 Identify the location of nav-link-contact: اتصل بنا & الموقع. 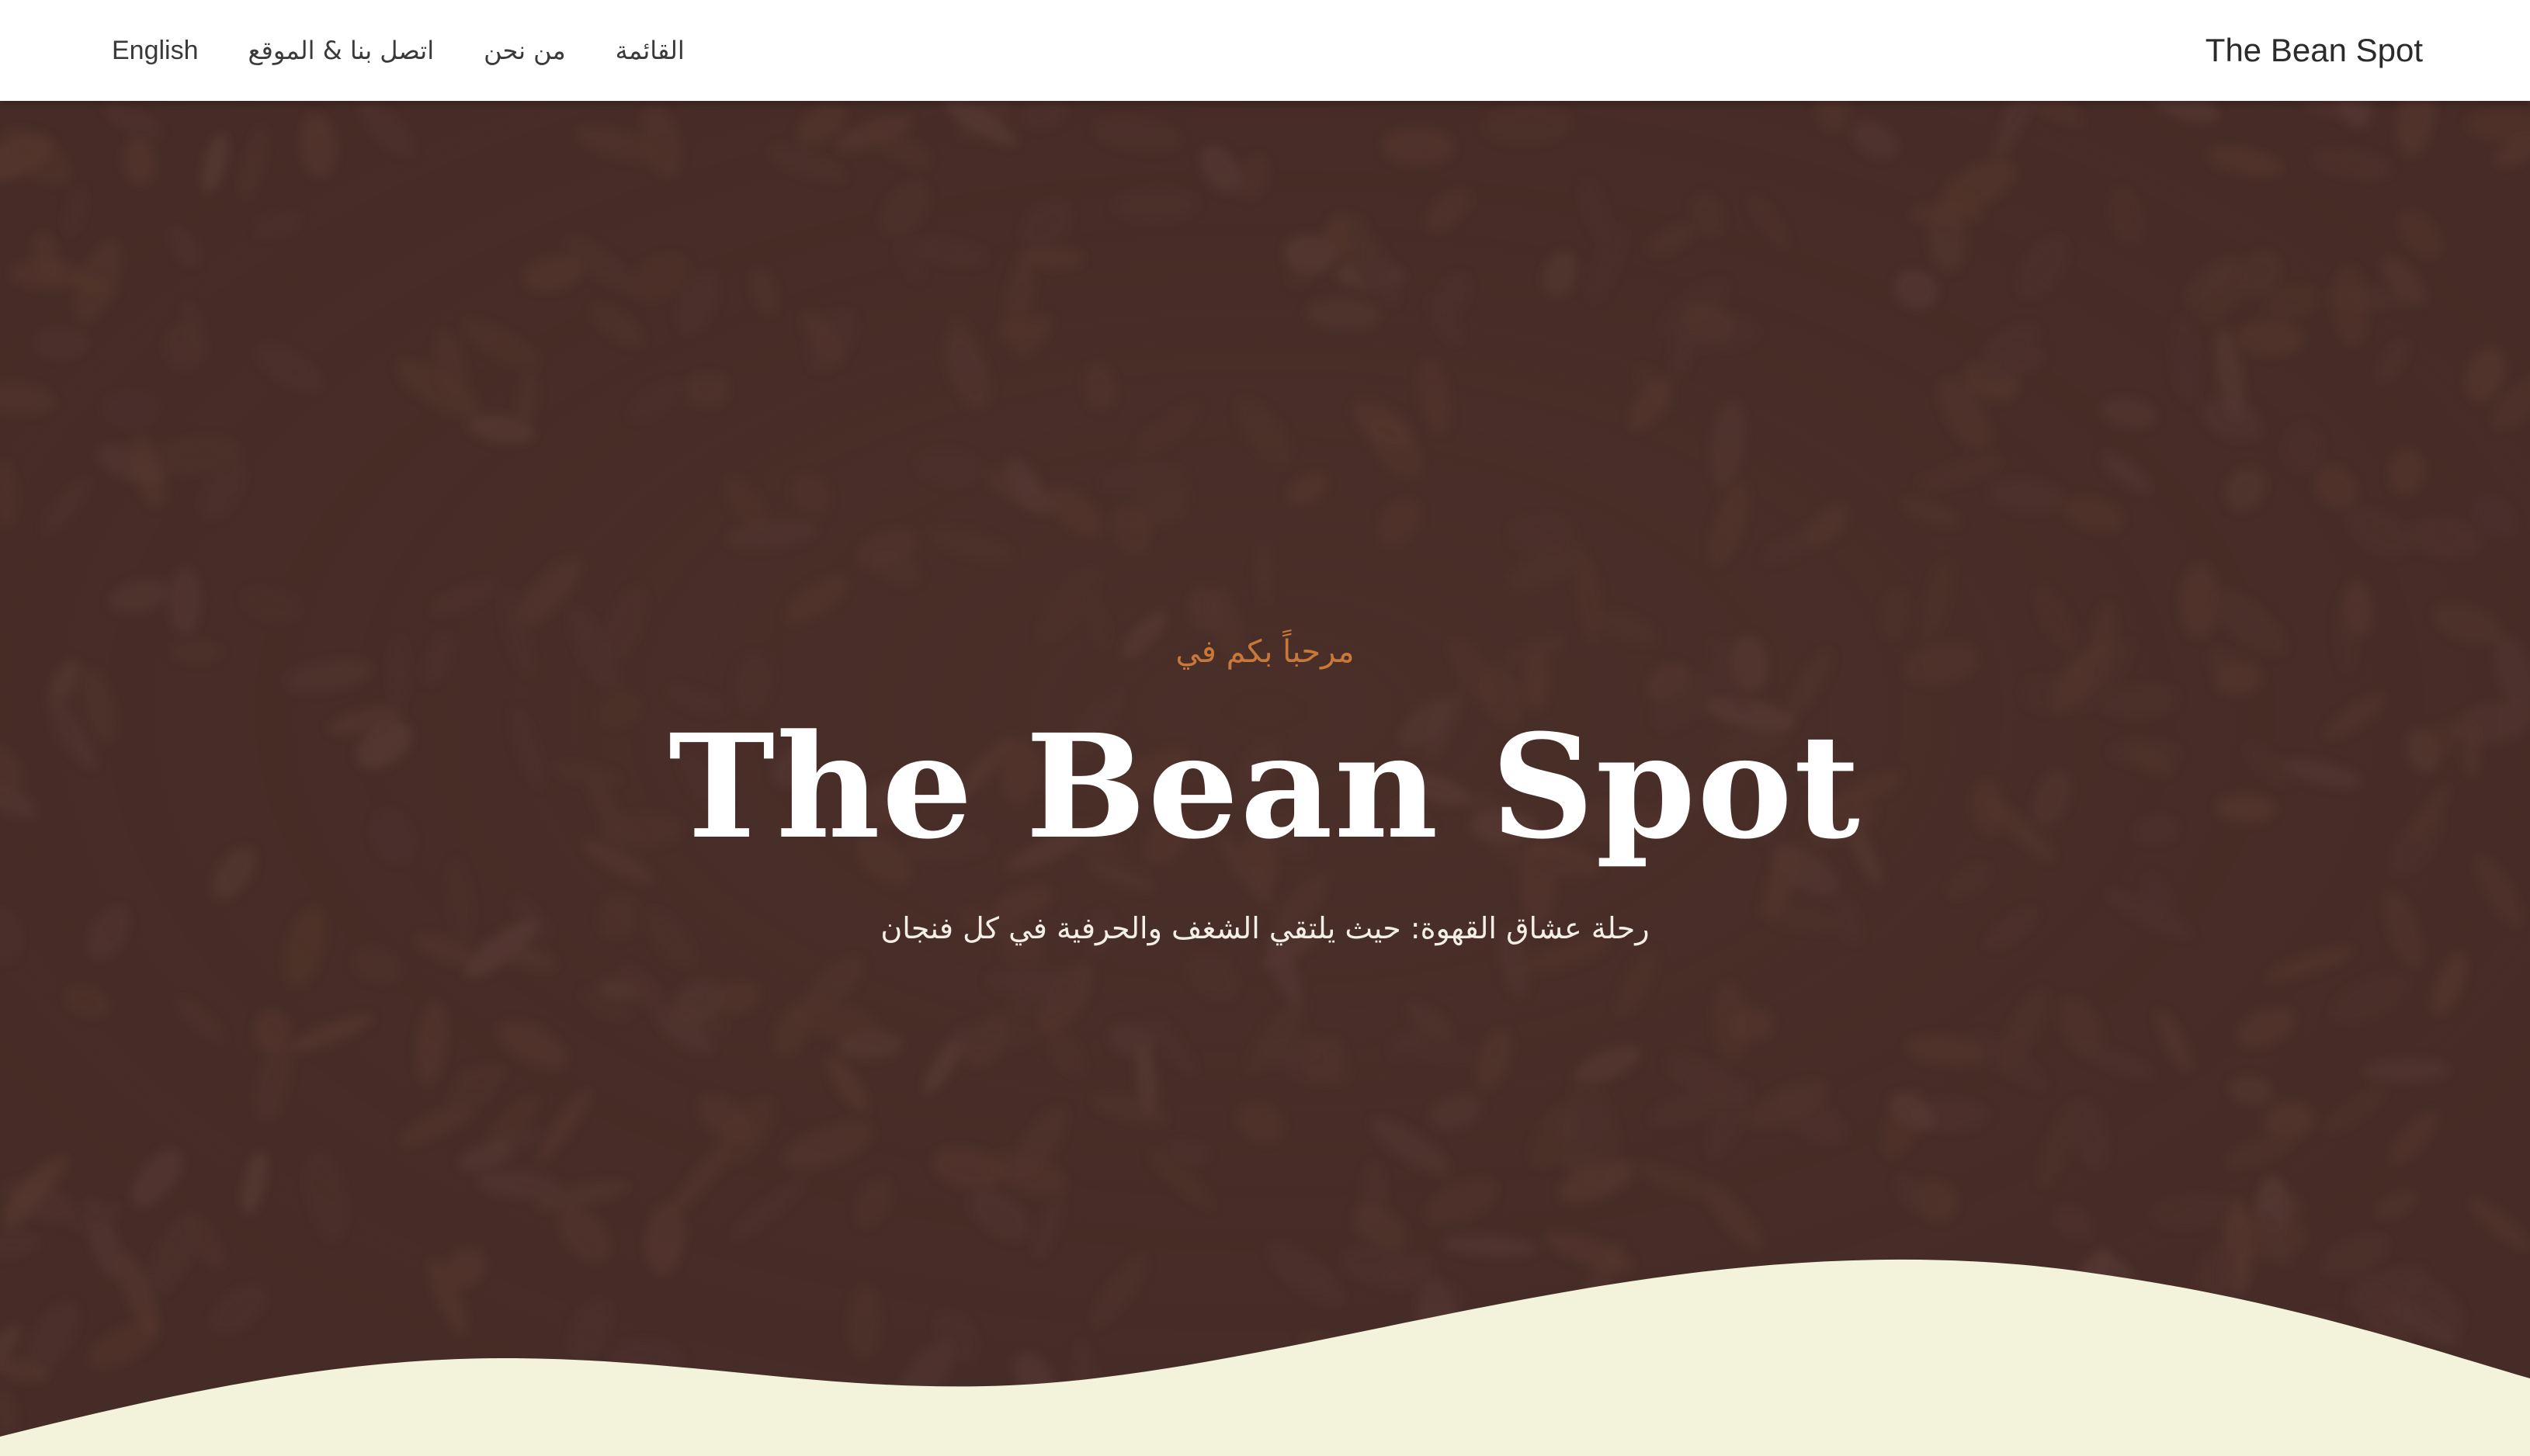
(341, 50).